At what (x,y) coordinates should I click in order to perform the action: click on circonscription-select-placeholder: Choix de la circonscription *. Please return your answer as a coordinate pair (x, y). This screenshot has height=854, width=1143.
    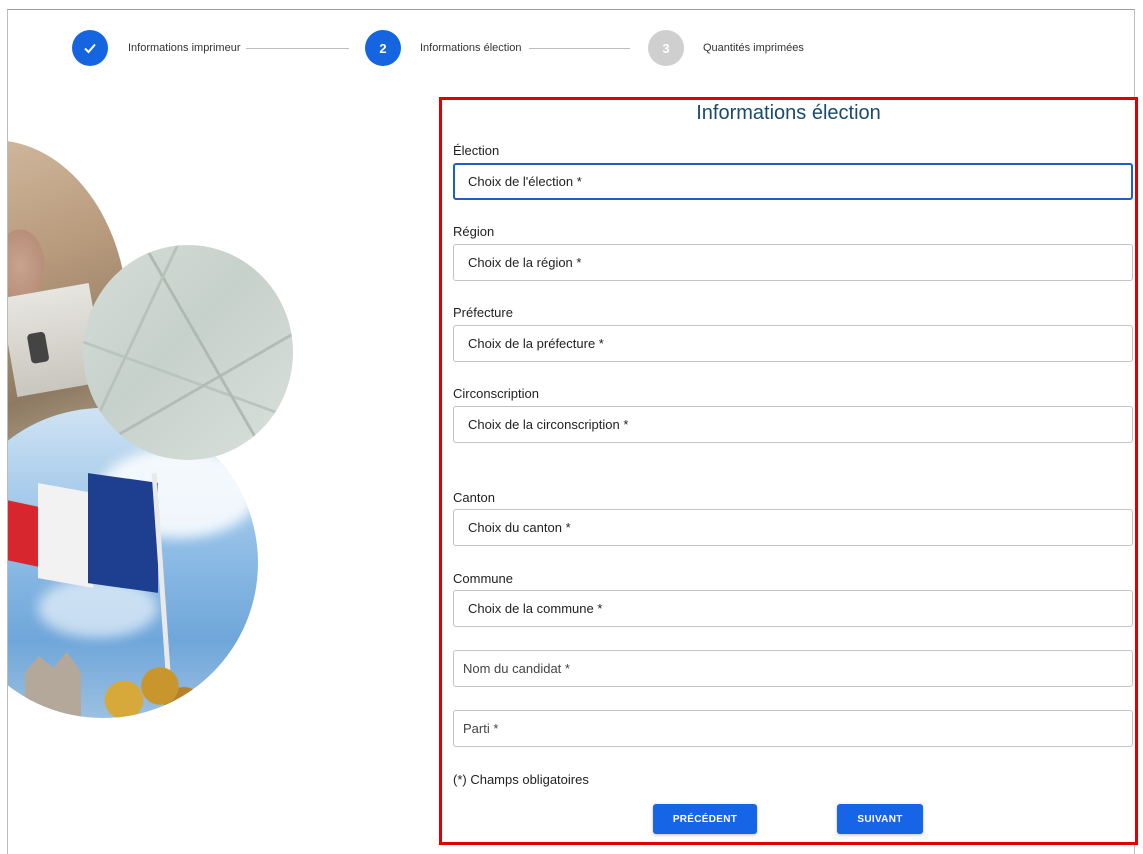
    Looking at the image, I should click on (548, 424).